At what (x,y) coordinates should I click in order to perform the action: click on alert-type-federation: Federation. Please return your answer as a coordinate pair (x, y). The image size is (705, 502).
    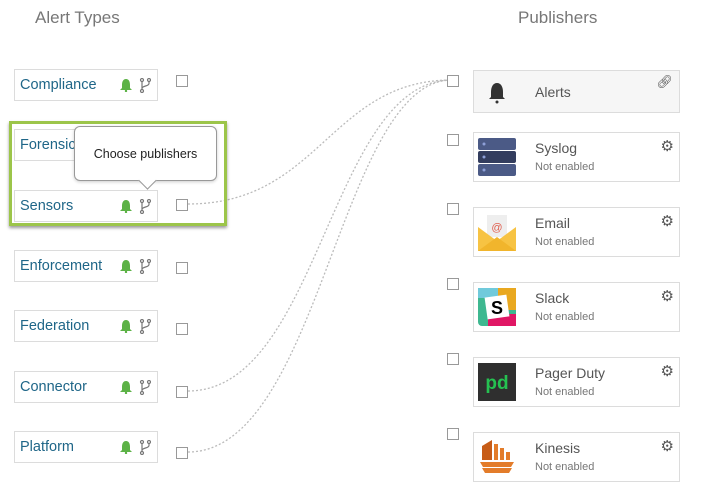
    Looking at the image, I should click on (86, 326).